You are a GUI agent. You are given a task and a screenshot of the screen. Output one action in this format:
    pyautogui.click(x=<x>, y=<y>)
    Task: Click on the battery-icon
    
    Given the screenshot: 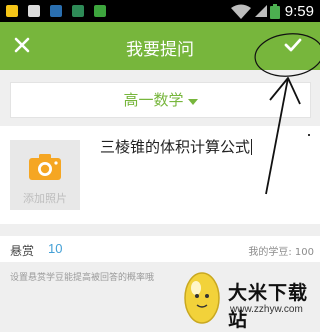 What is the action you would take?
    pyautogui.click(x=275, y=11)
    